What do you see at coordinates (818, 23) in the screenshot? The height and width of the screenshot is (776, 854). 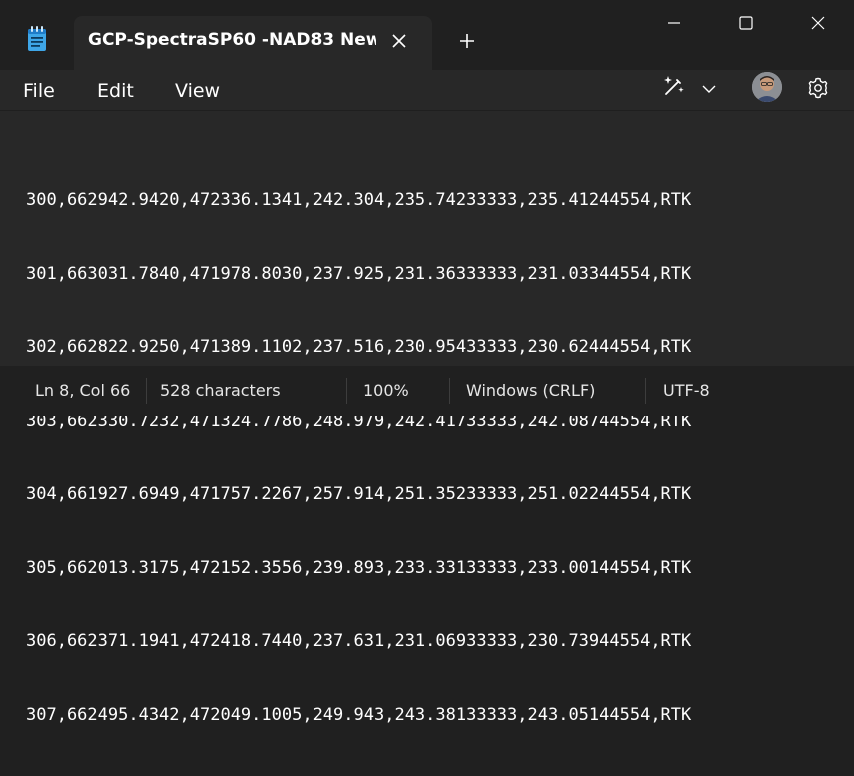 I see `window-close-icon` at bounding box center [818, 23].